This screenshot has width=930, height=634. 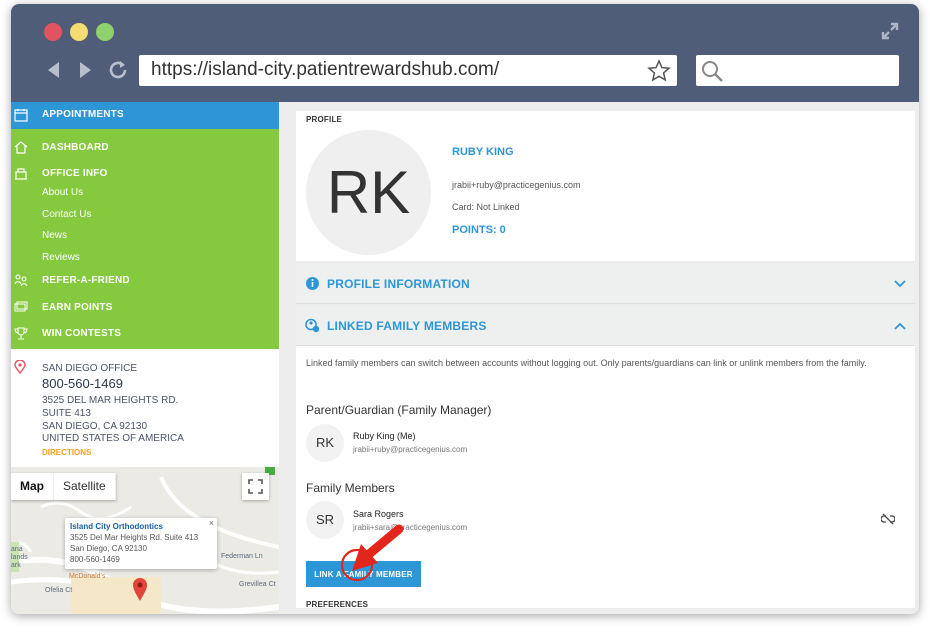 What do you see at coordinates (325, 443) in the screenshot?
I see `guardian-avatar: RK` at bounding box center [325, 443].